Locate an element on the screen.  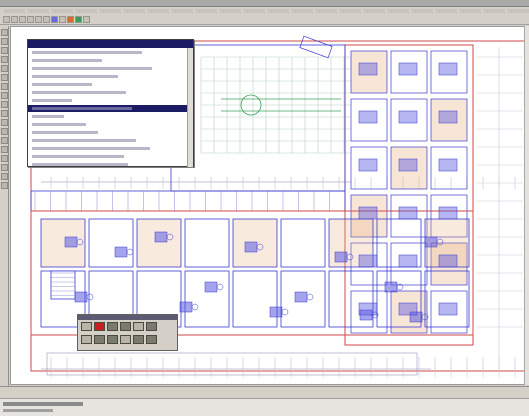
polyline-icon is located at coordinates (4, 50).